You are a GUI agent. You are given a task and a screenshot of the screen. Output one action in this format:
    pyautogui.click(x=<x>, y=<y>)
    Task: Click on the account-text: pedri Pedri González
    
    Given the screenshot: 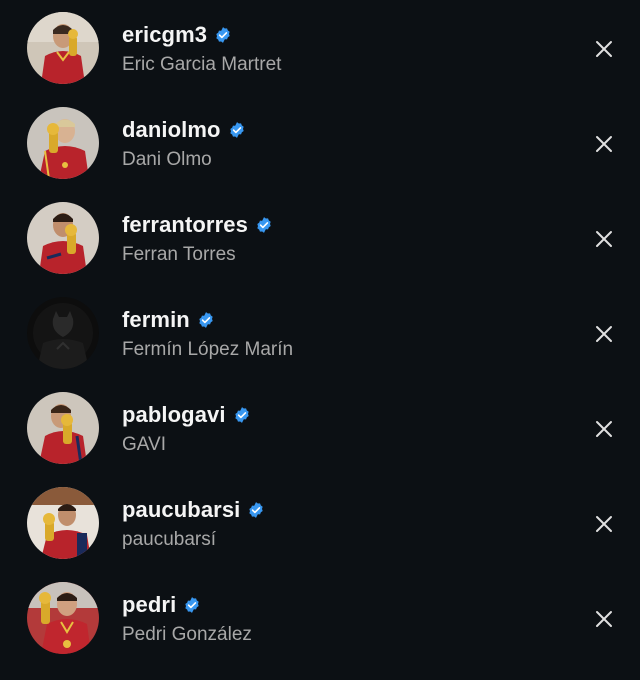 What is the action you would take?
    pyautogui.click(x=187, y=619)
    